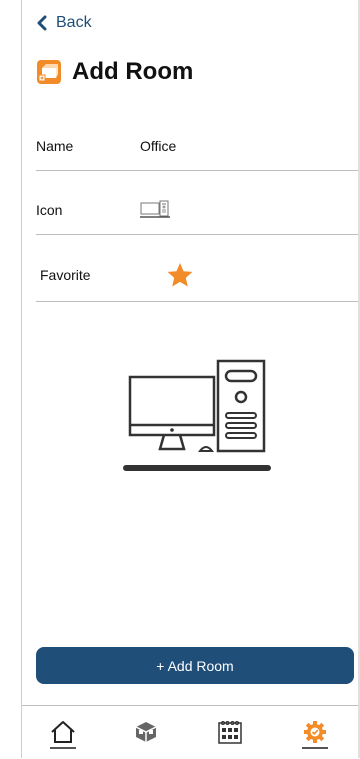  What do you see at coordinates (133, 71) in the screenshot?
I see `page-title: Add Room` at bounding box center [133, 71].